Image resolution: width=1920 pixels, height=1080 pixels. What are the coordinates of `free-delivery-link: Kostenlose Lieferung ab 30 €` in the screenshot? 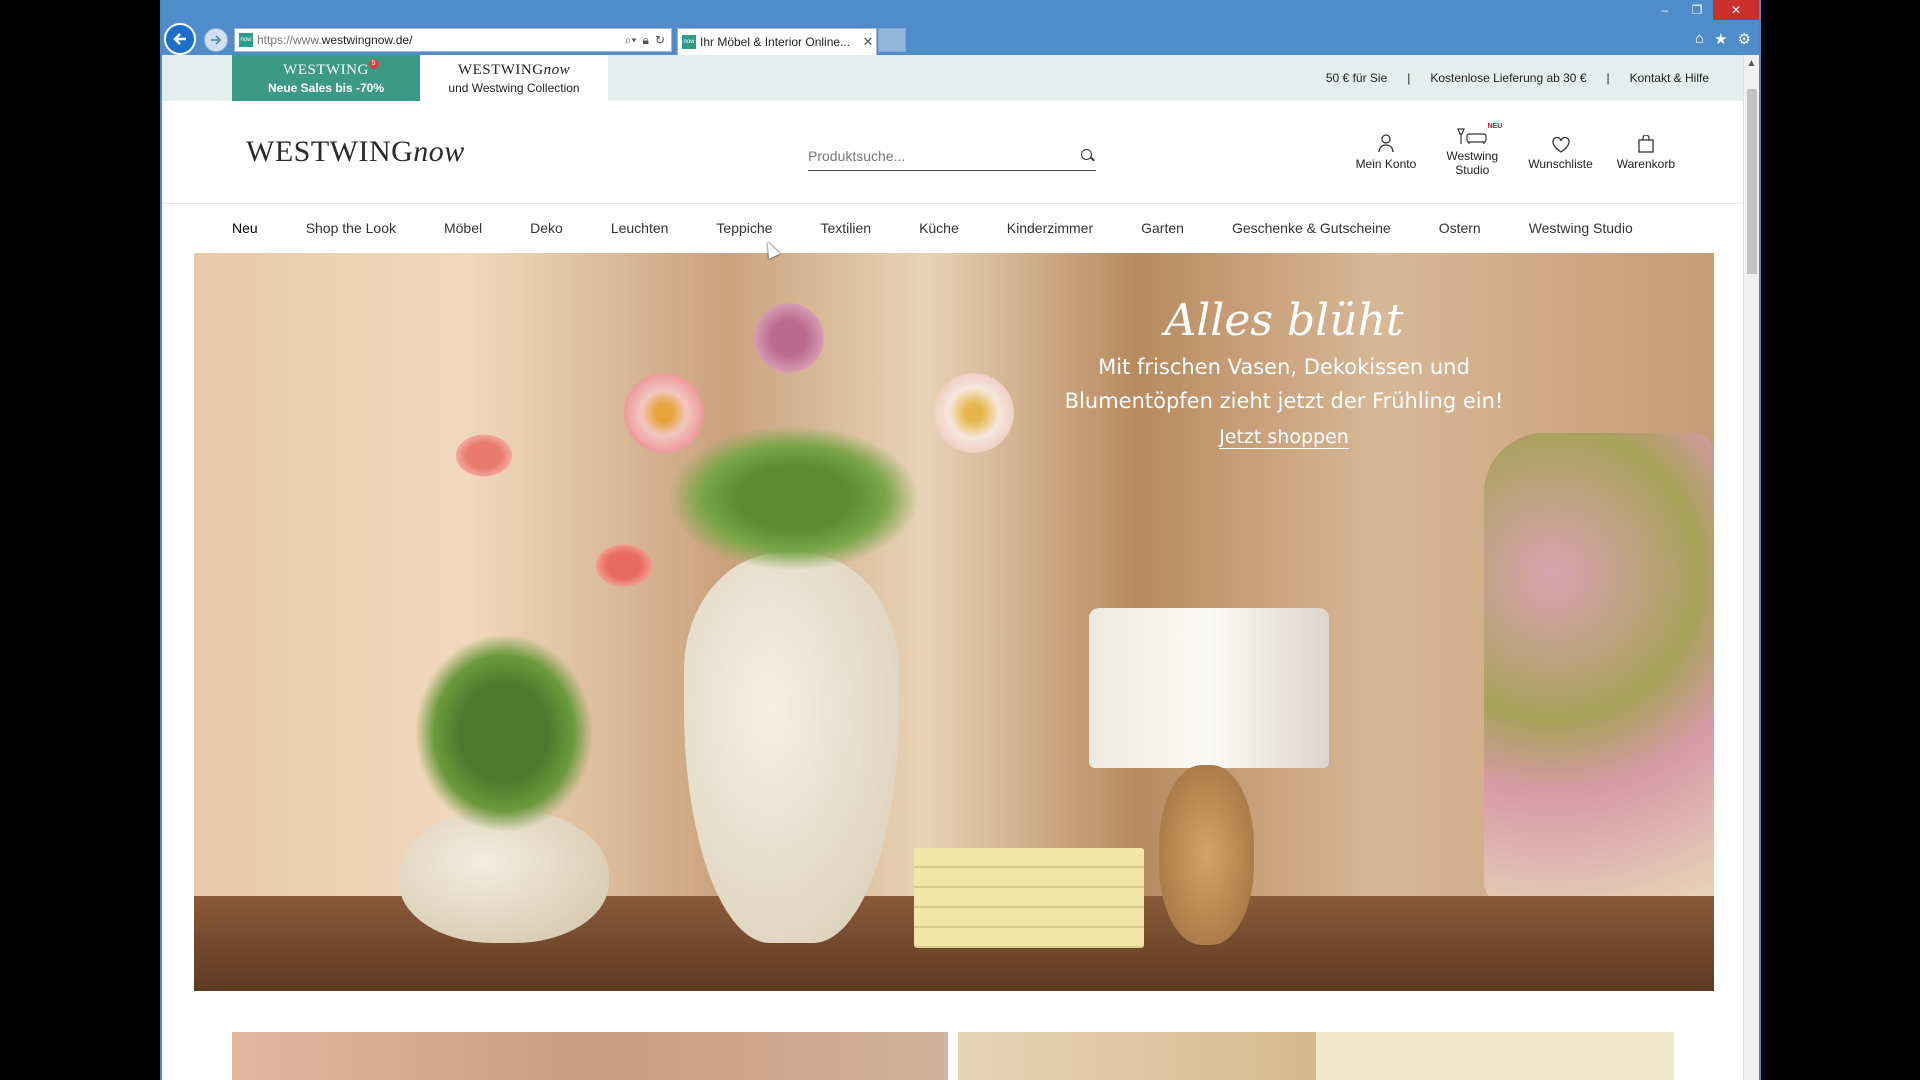 It's located at (1508, 78).